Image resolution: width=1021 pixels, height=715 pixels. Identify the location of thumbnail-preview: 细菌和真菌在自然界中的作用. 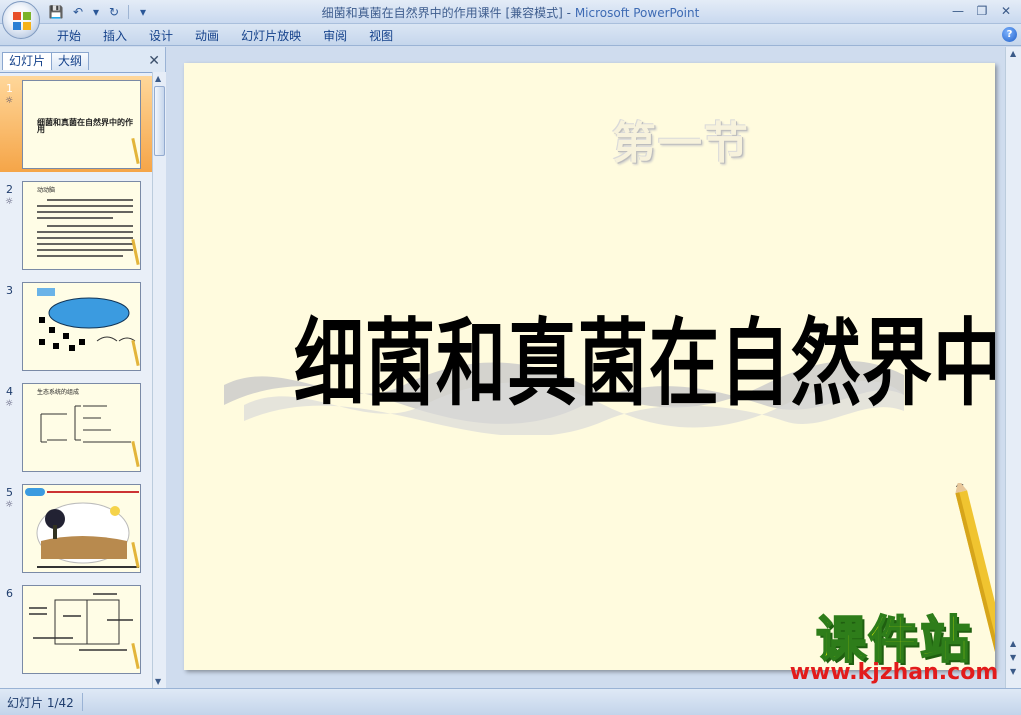
(81, 124).